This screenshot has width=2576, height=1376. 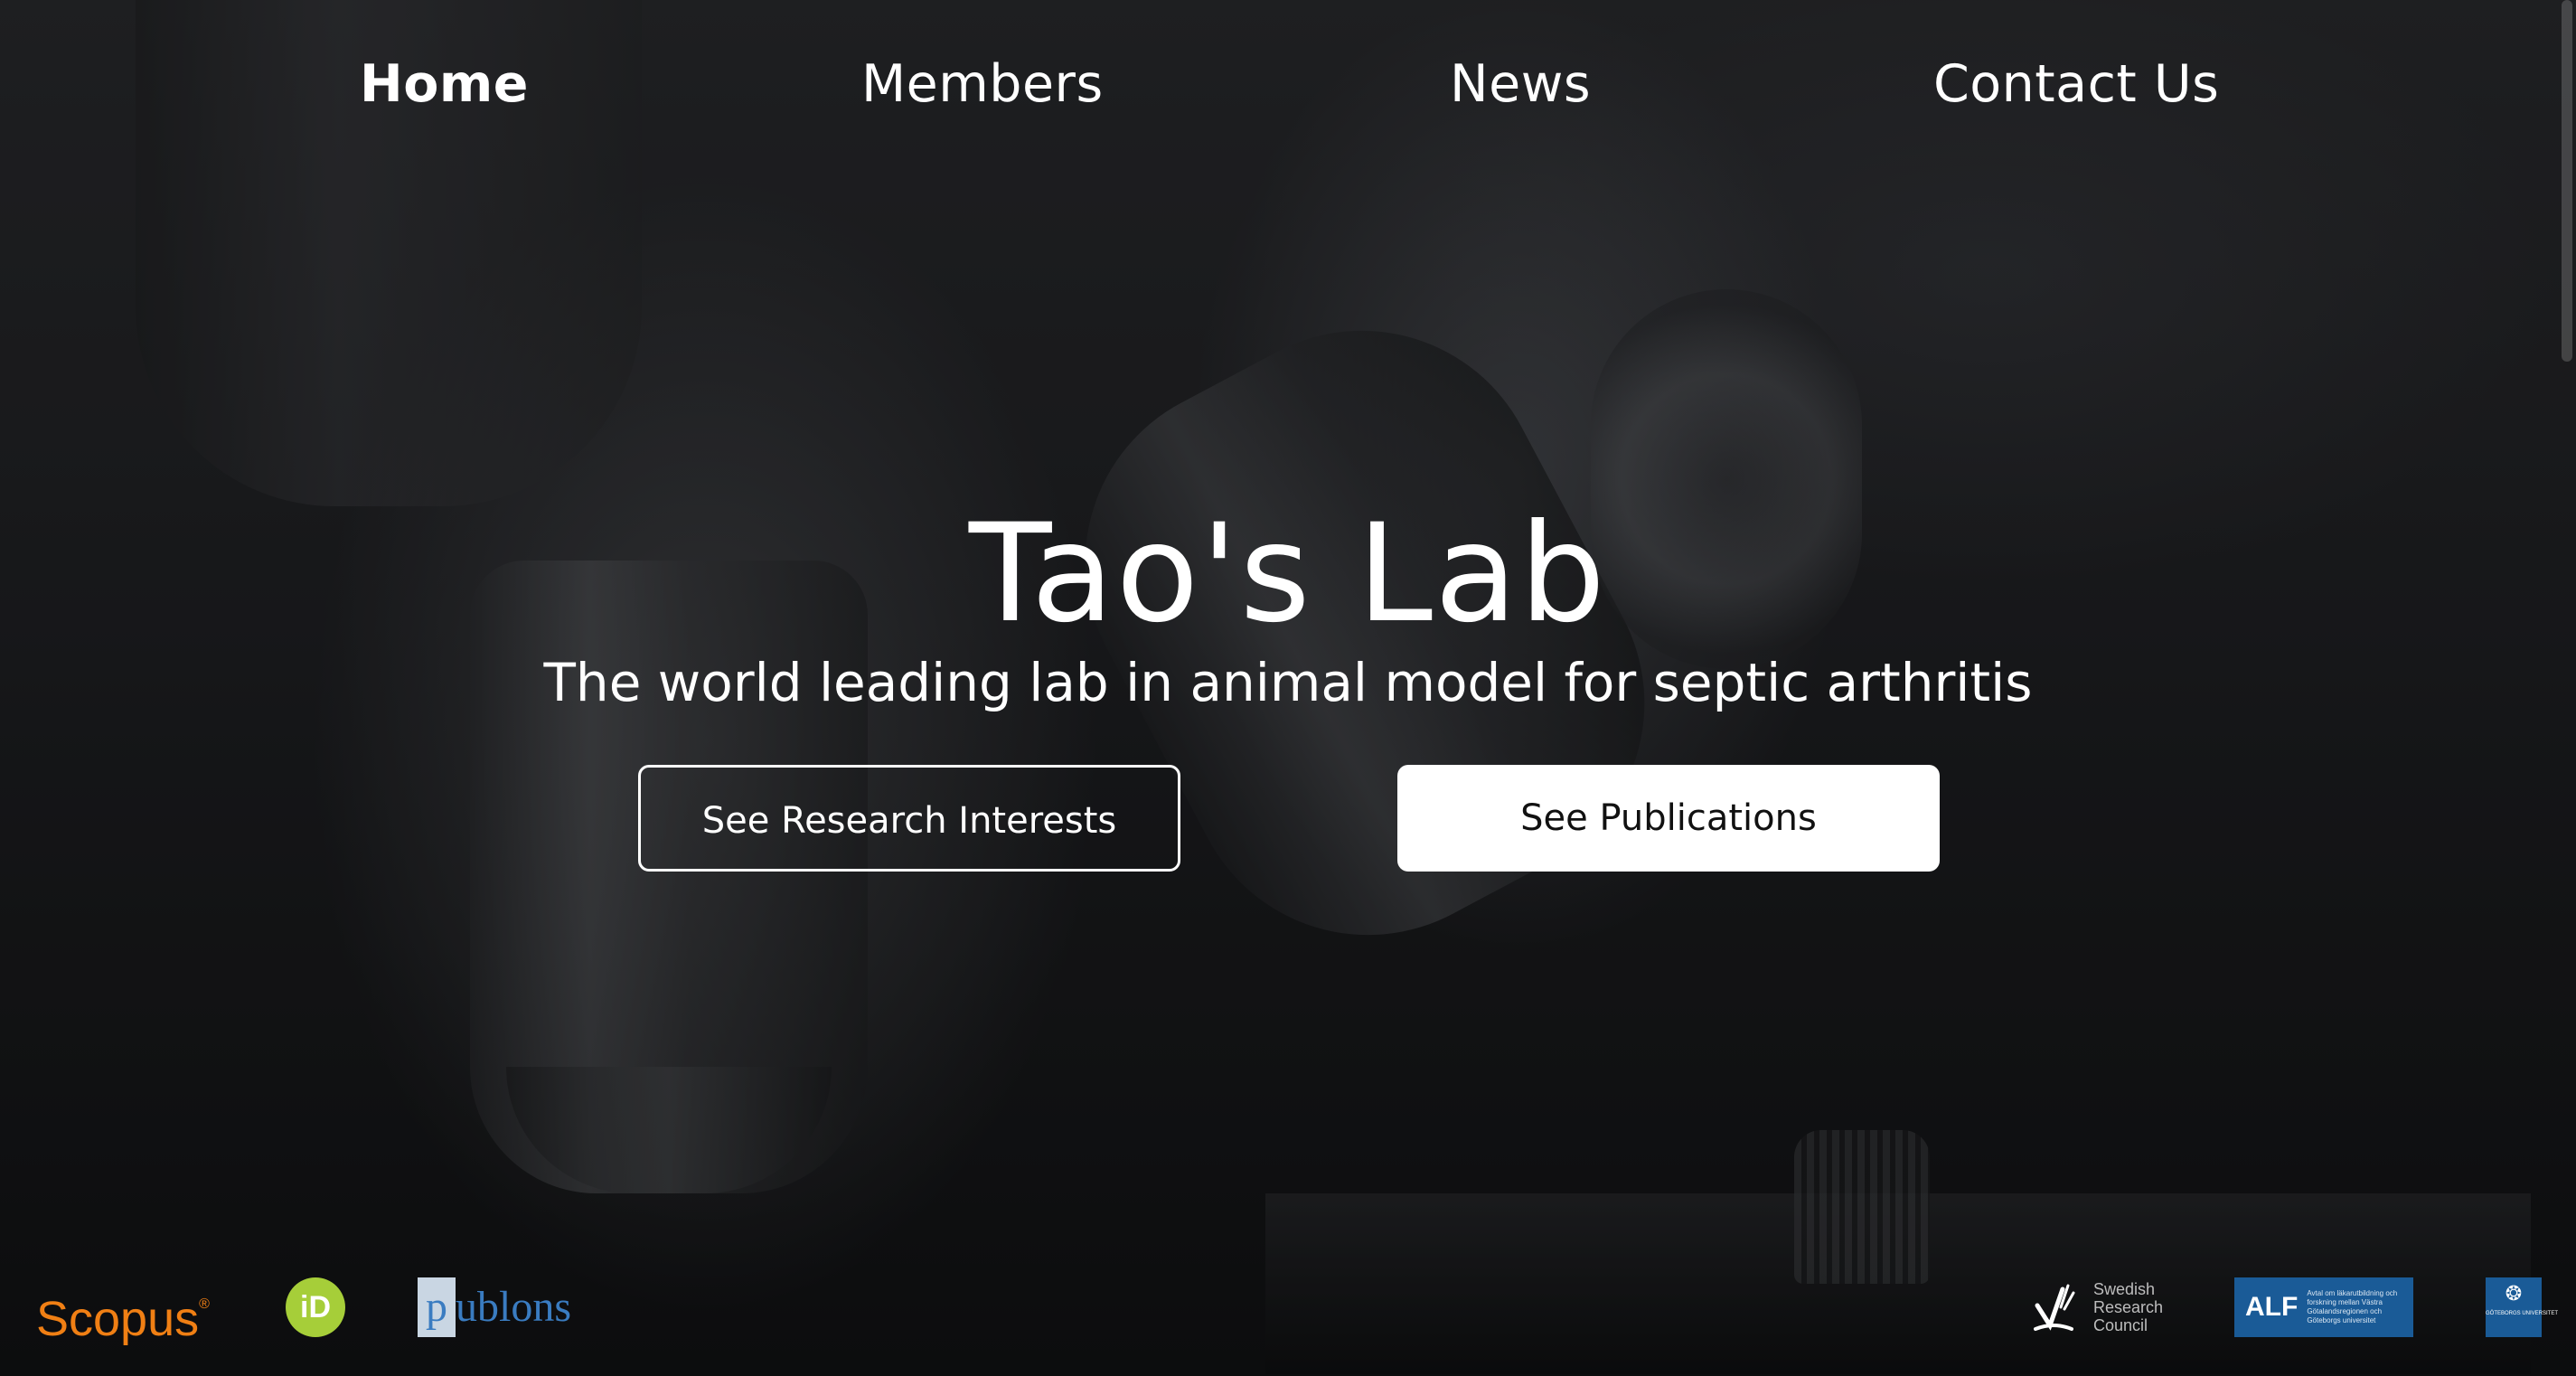 What do you see at coordinates (2272, 1307) in the screenshot?
I see `alf-logo-text: ALF` at bounding box center [2272, 1307].